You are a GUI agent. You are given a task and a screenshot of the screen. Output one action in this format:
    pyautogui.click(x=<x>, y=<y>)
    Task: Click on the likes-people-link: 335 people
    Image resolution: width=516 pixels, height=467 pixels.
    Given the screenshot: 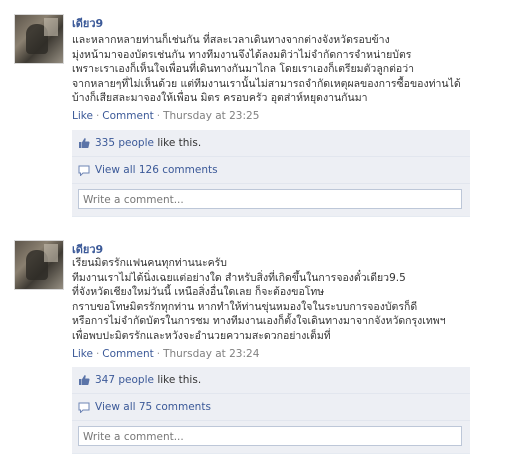 What is the action you would take?
    pyautogui.click(x=124, y=143)
    